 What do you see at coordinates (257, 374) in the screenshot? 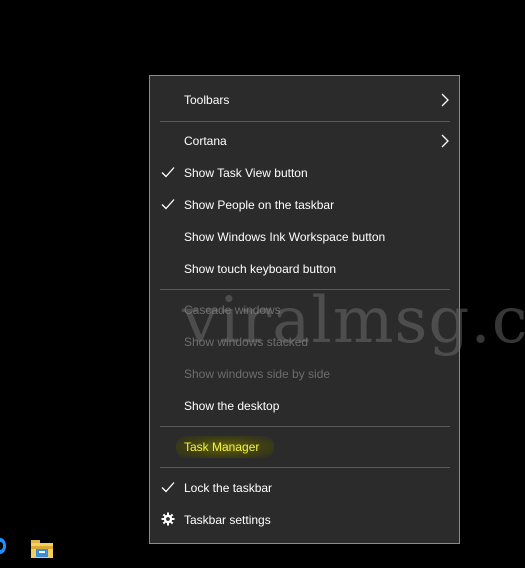
I see `menu-item-label: Show windows side by side` at bounding box center [257, 374].